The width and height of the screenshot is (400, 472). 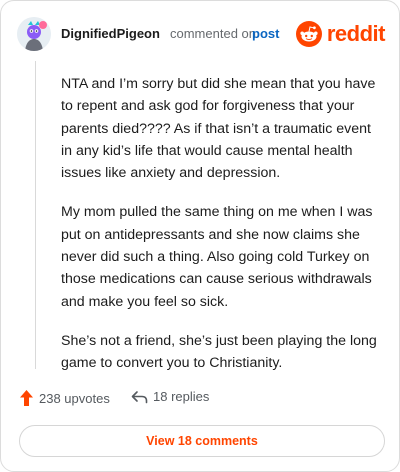 I want to click on replies-button: 18 replies, so click(x=170, y=396).